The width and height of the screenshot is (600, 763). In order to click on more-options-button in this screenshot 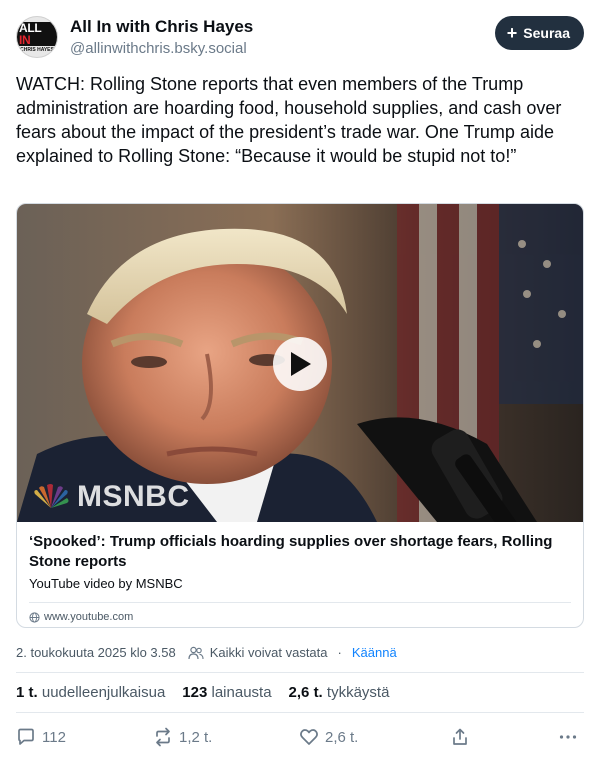, I will do `click(568, 737)`.